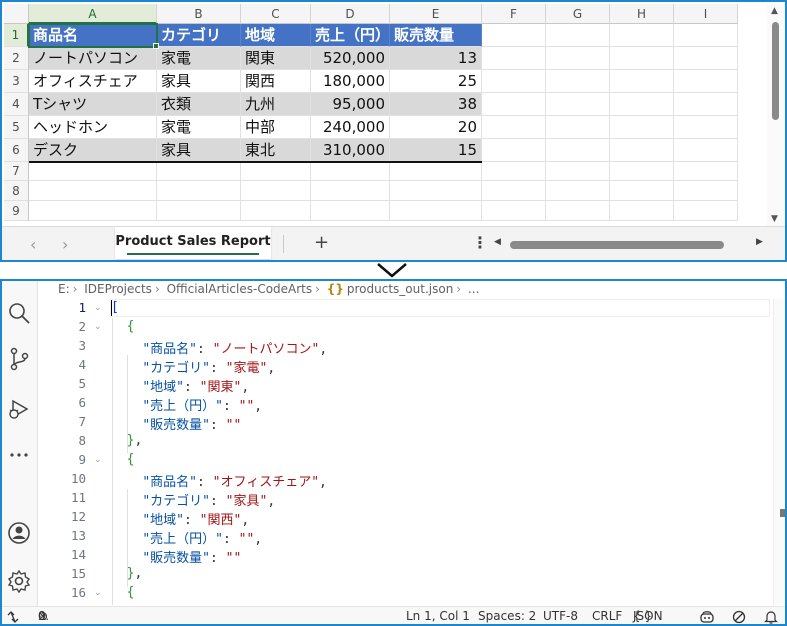 The image size is (787, 626). I want to click on vertical-scroll-thumb, so click(775, 71).